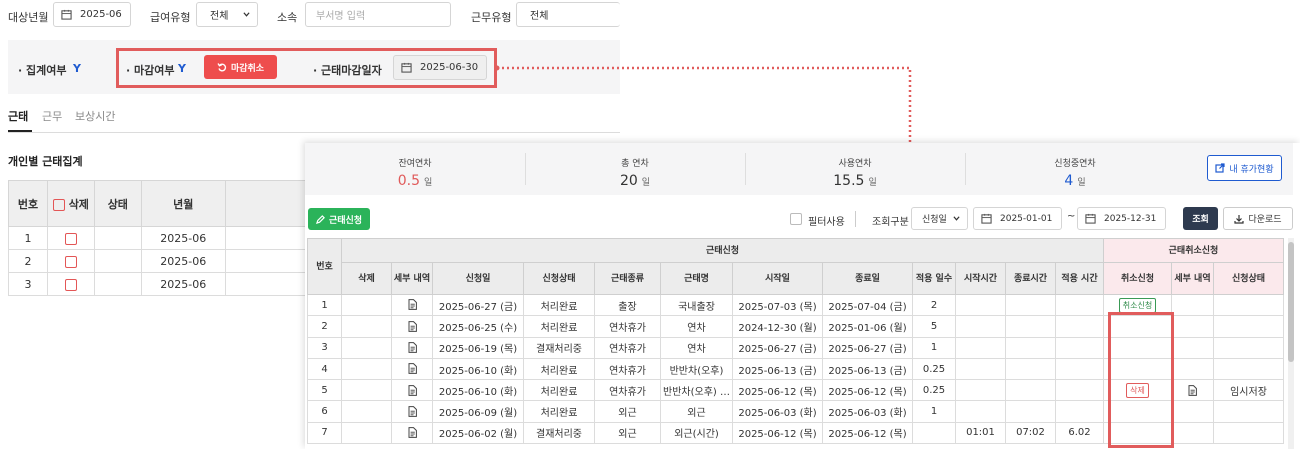 The image size is (1300, 449). I want to click on cell-request-date: 2025-06-25 (수), so click(478, 326).